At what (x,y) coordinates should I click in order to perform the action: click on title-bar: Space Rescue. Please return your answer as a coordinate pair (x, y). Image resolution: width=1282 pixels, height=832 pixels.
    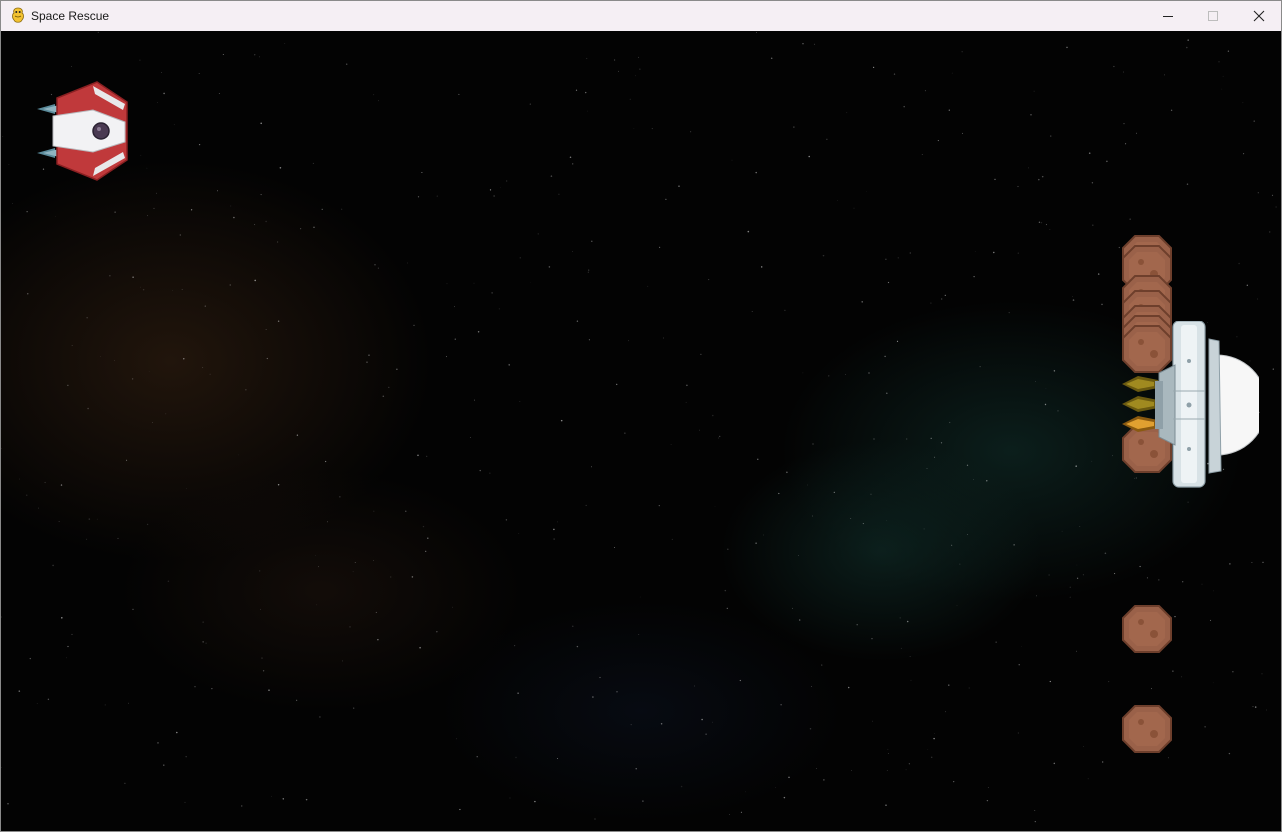
    Looking at the image, I should click on (641, 16).